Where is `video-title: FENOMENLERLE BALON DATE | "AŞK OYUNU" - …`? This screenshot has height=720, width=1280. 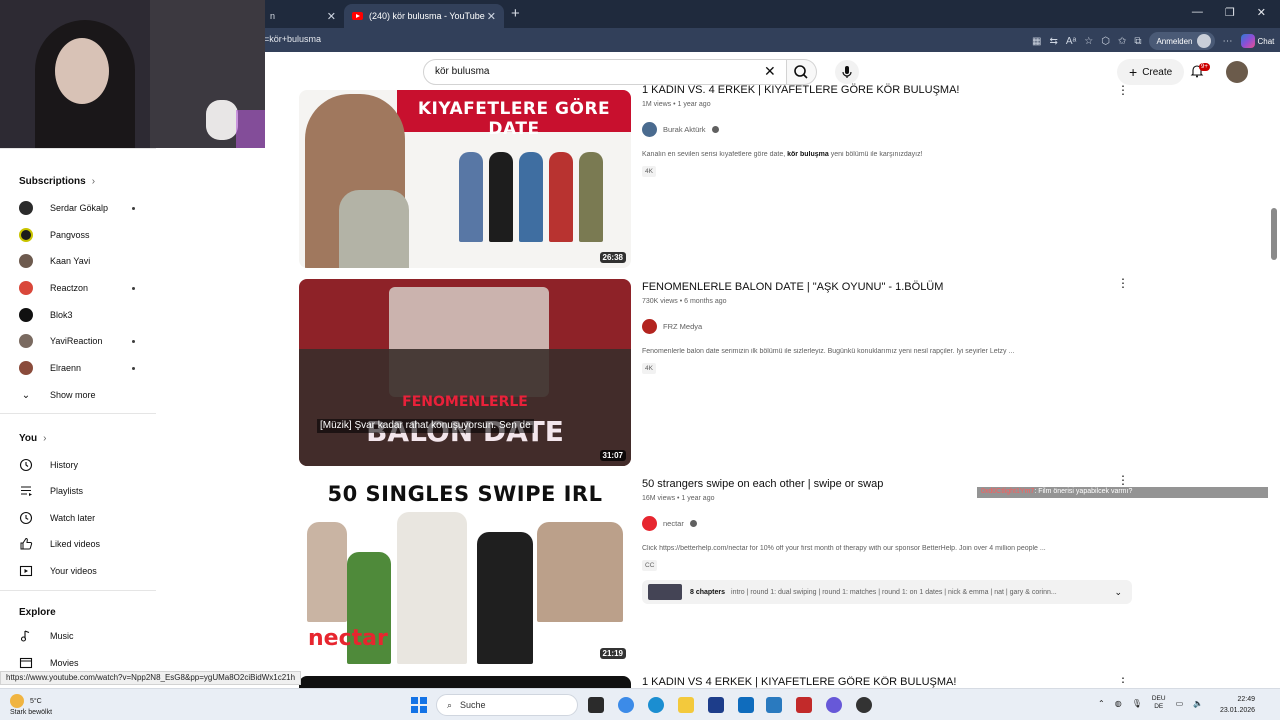
video-title: FENOMENLERLE BALON DATE | "AŞK OYUNU" - … is located at coordinates (882, 287).